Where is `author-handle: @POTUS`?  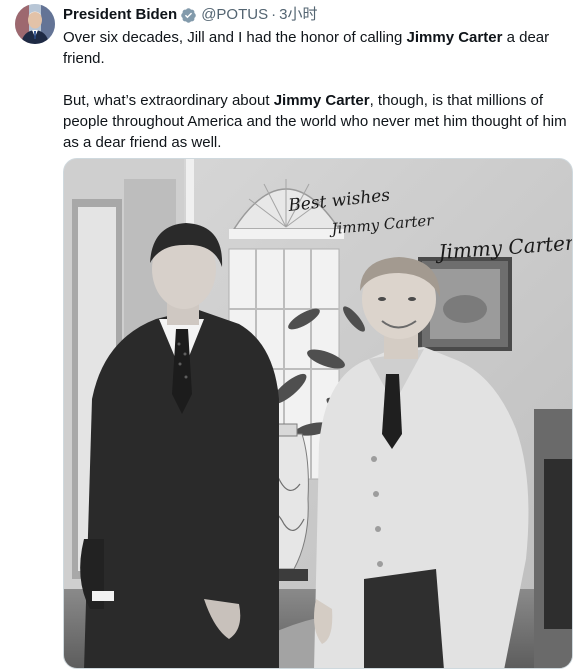
author-handle: @POTUS is located at coordinates (234, 15).